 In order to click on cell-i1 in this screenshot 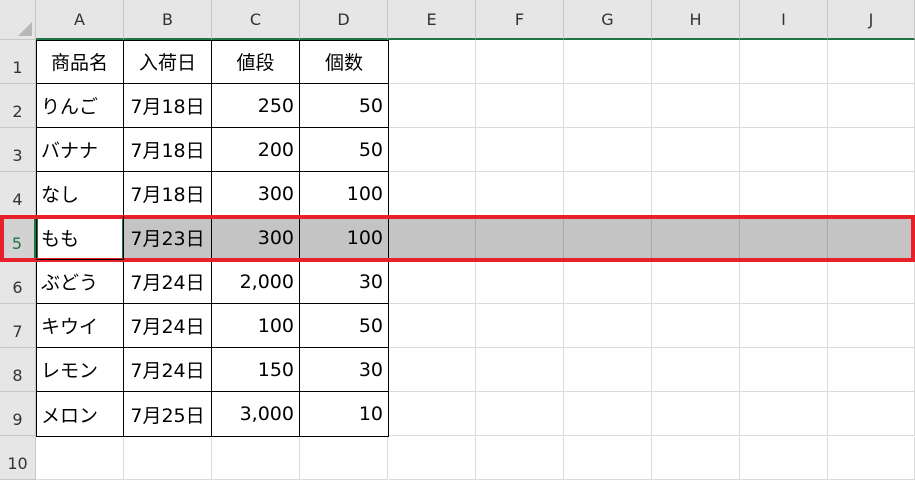, I will do `click(784, 62)`.